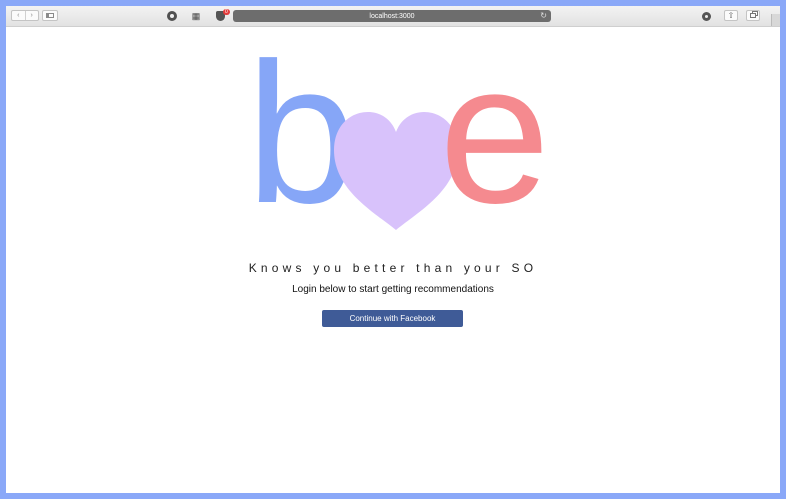 This screenshot has width=786, height=499. I want to click on tagline: Knows you better than your SO, so click(393, 268).